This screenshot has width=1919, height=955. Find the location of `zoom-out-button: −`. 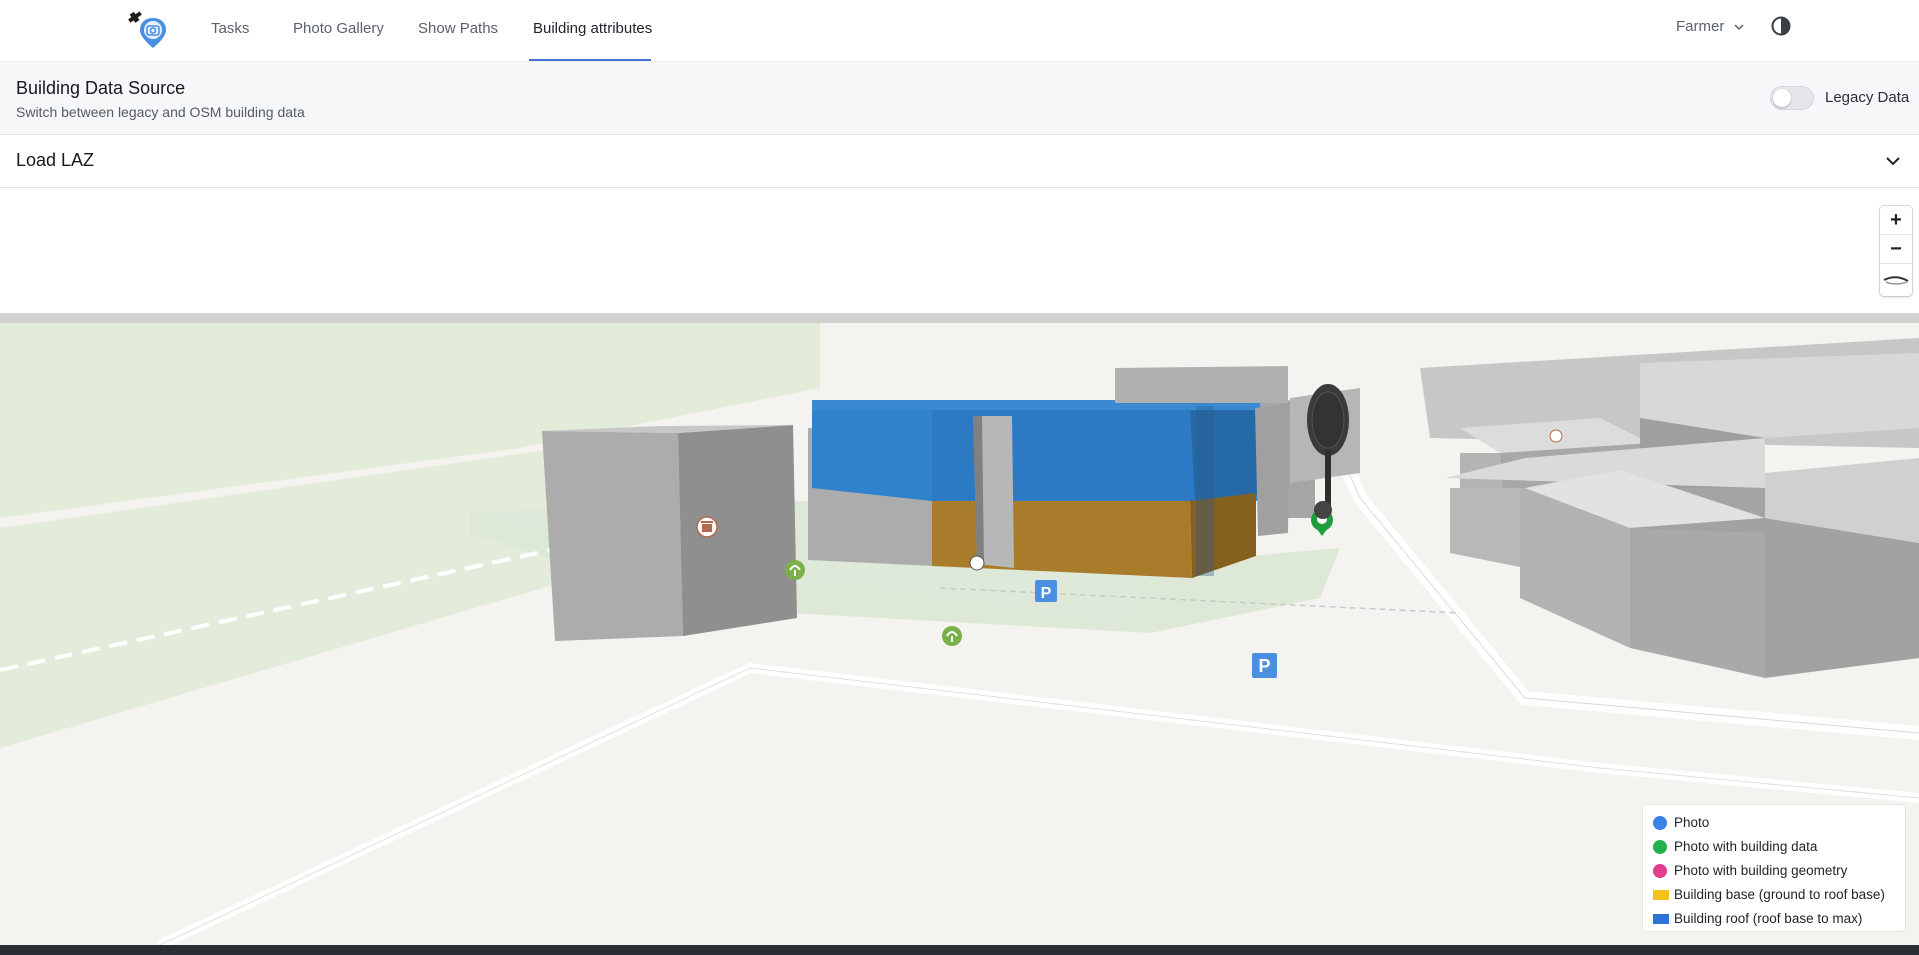

zoom-out-button: − is located at coordinates (1896, 249).